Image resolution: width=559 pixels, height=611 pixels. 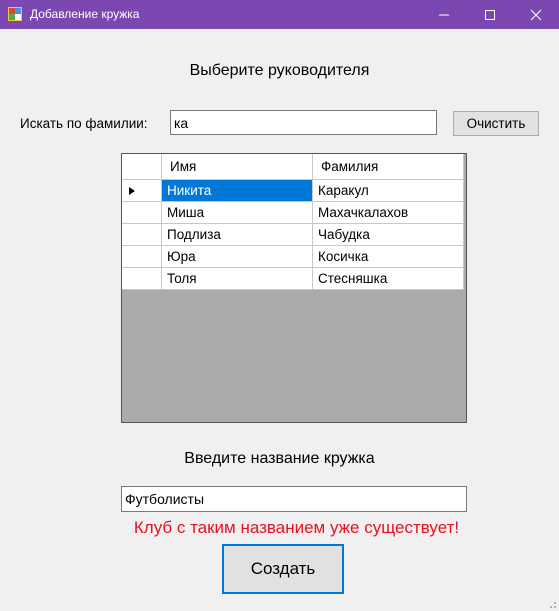 I want to click on clear-button: Очистить, so click(x=496, y=123).